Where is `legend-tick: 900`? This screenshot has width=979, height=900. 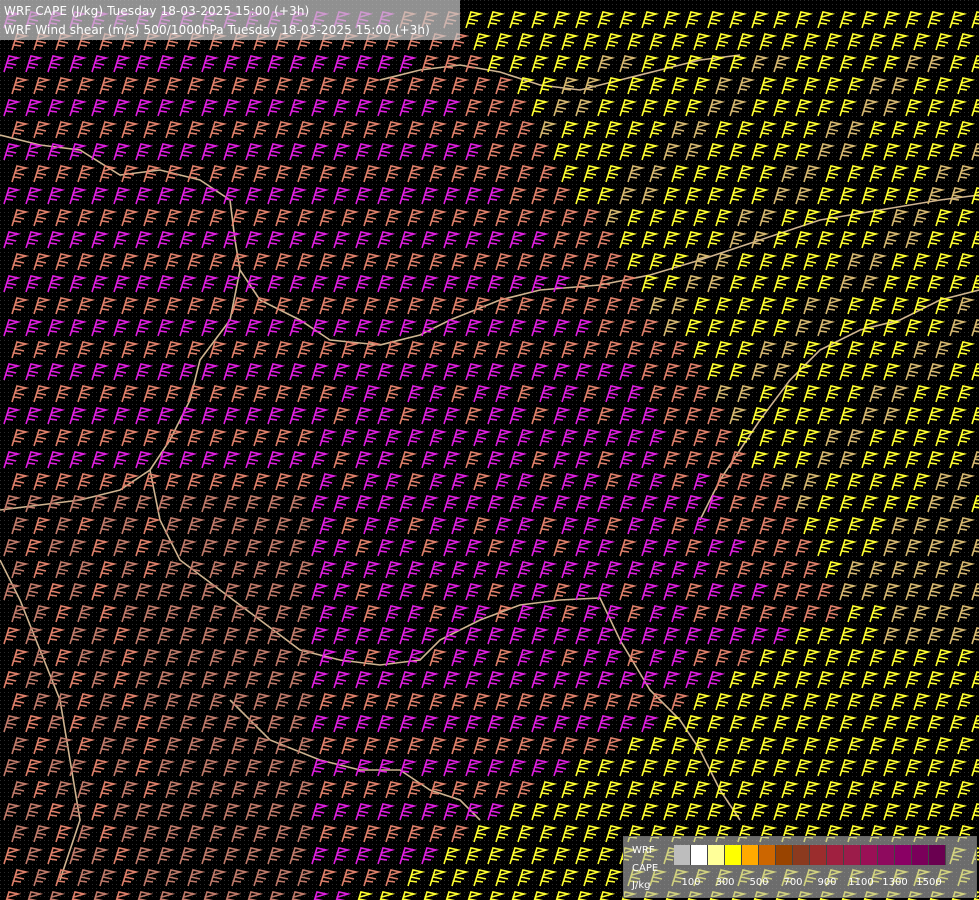
legend-tick: 900 is located at coordinates (827, 882).